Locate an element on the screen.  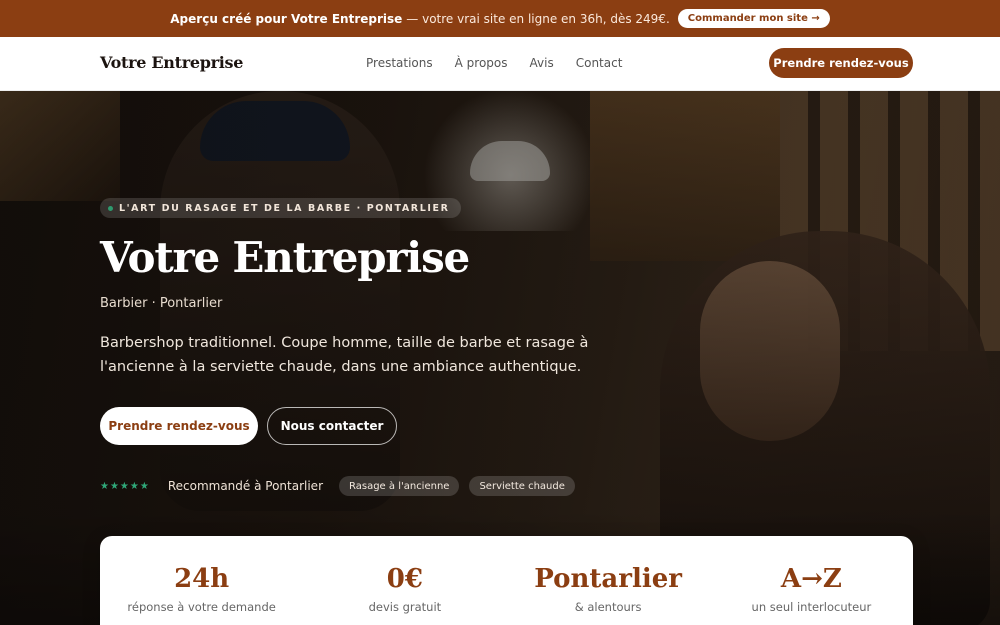
stat-label: & alentours is located at coordinates (608, 607).